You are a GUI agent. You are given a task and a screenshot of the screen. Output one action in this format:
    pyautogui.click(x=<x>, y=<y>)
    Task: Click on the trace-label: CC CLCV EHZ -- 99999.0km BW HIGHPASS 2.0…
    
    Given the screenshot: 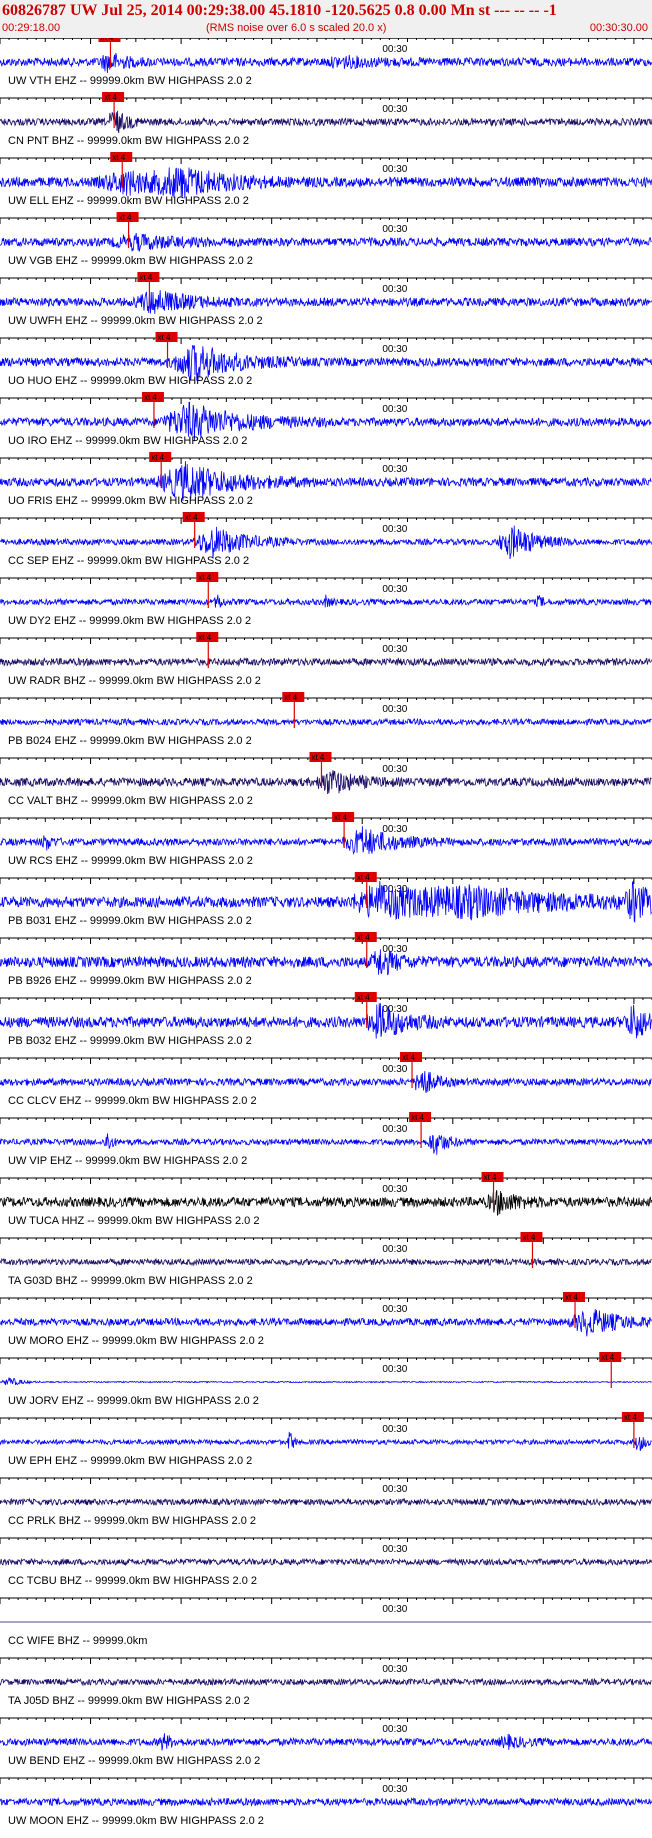 What is the action you would take?
    pyautogui.click(x=132, y=1101)
    